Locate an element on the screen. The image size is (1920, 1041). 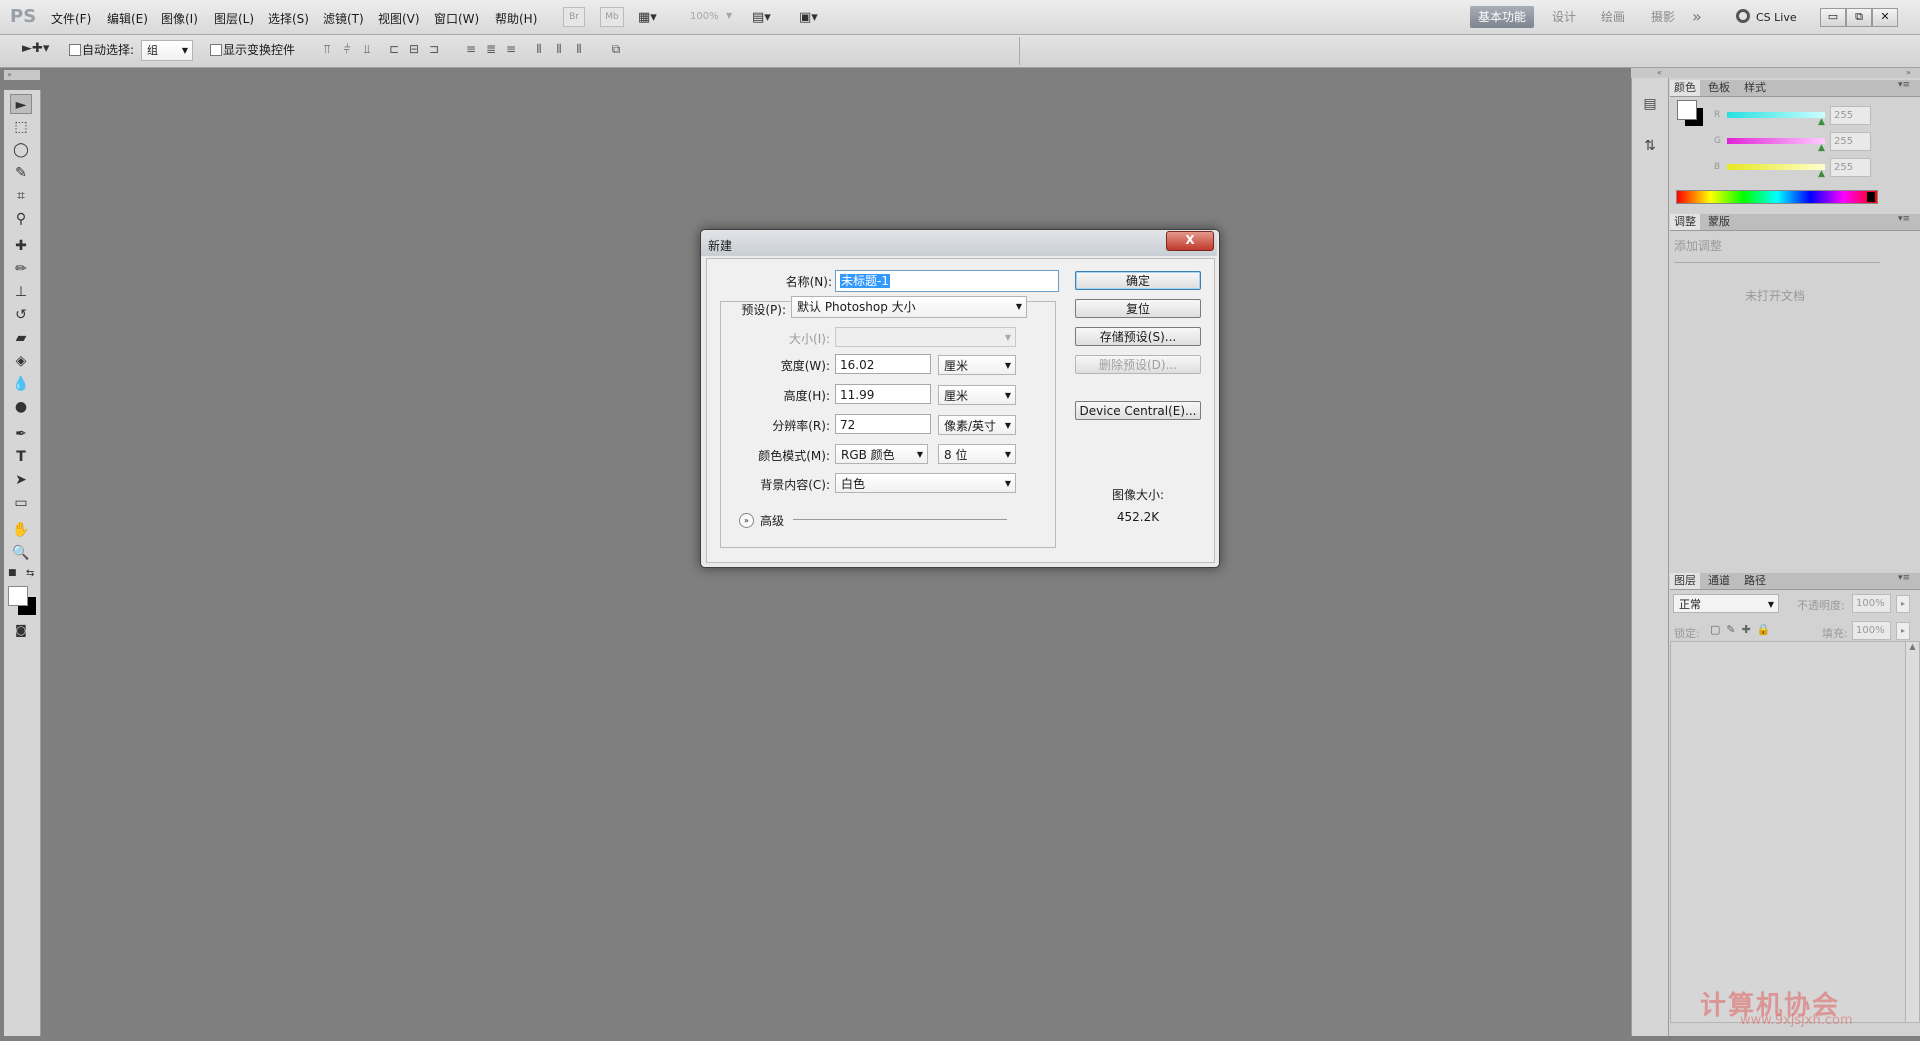
eraser-tool-icon: ▰ is located at coordinates (21, 338).